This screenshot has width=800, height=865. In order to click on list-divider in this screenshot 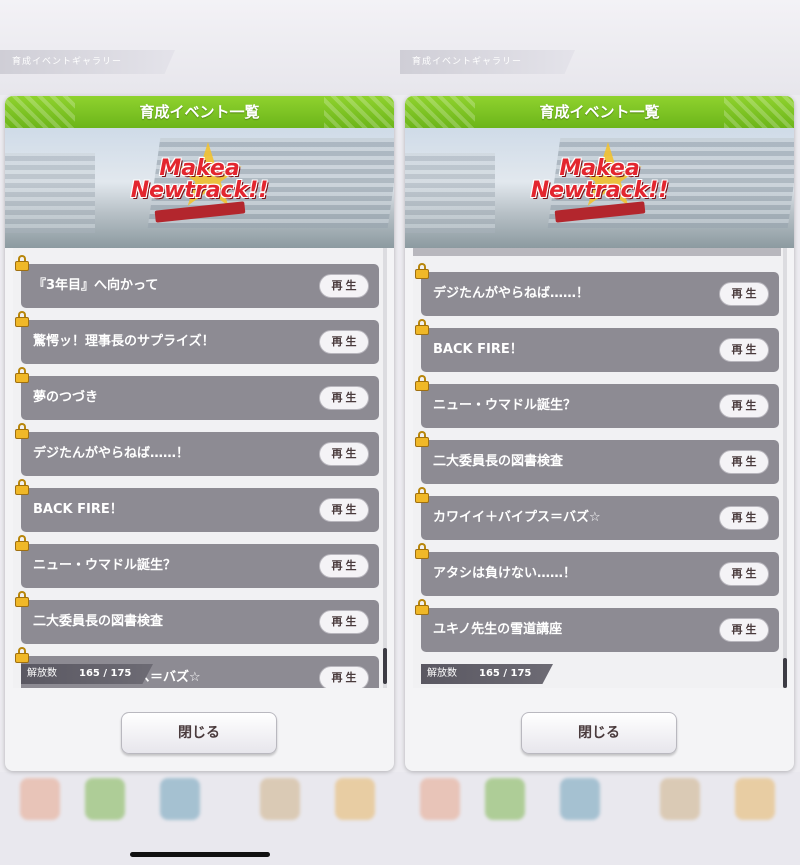, I will do `click(597, 252)`.